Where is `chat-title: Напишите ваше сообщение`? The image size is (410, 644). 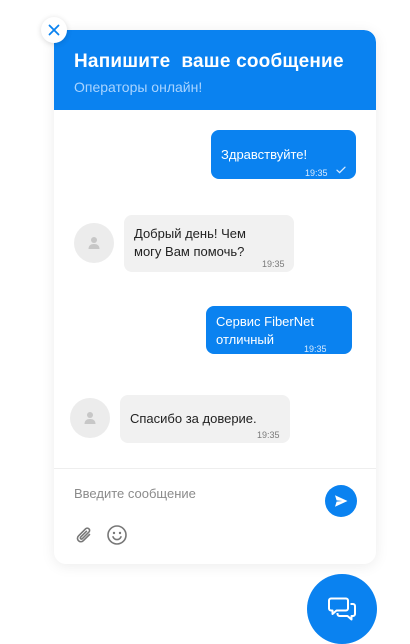 chat-title: Напишите ваше сообщение is located at coordinates (209, 61).